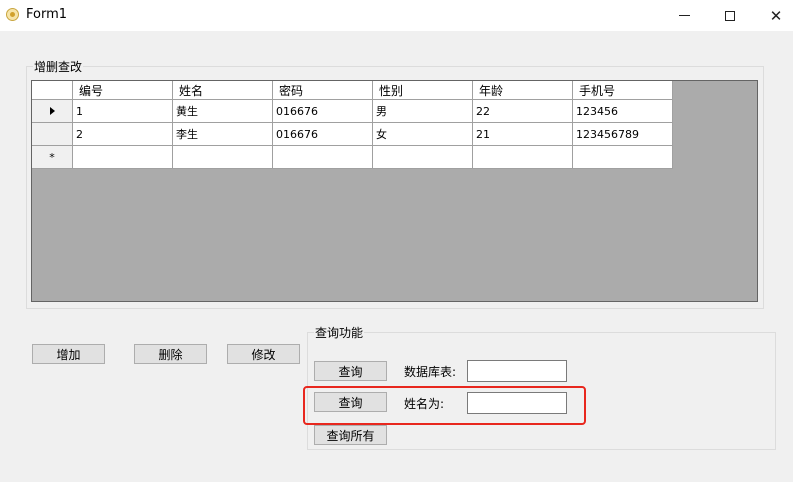  I want to click on close-button: ✕, so click(773, 15).